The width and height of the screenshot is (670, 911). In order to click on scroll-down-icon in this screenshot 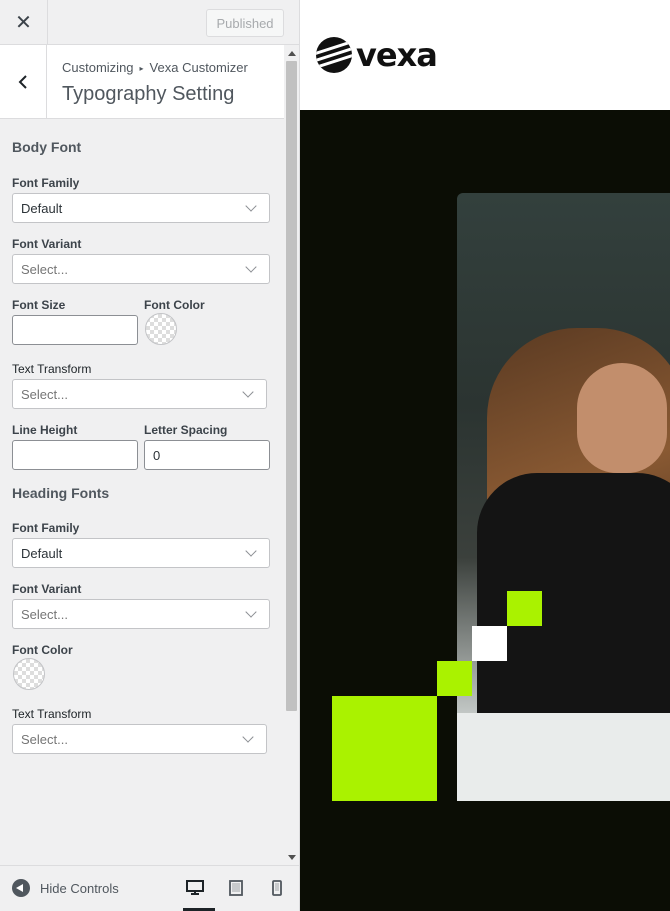, I will do `click(291, 857)`.